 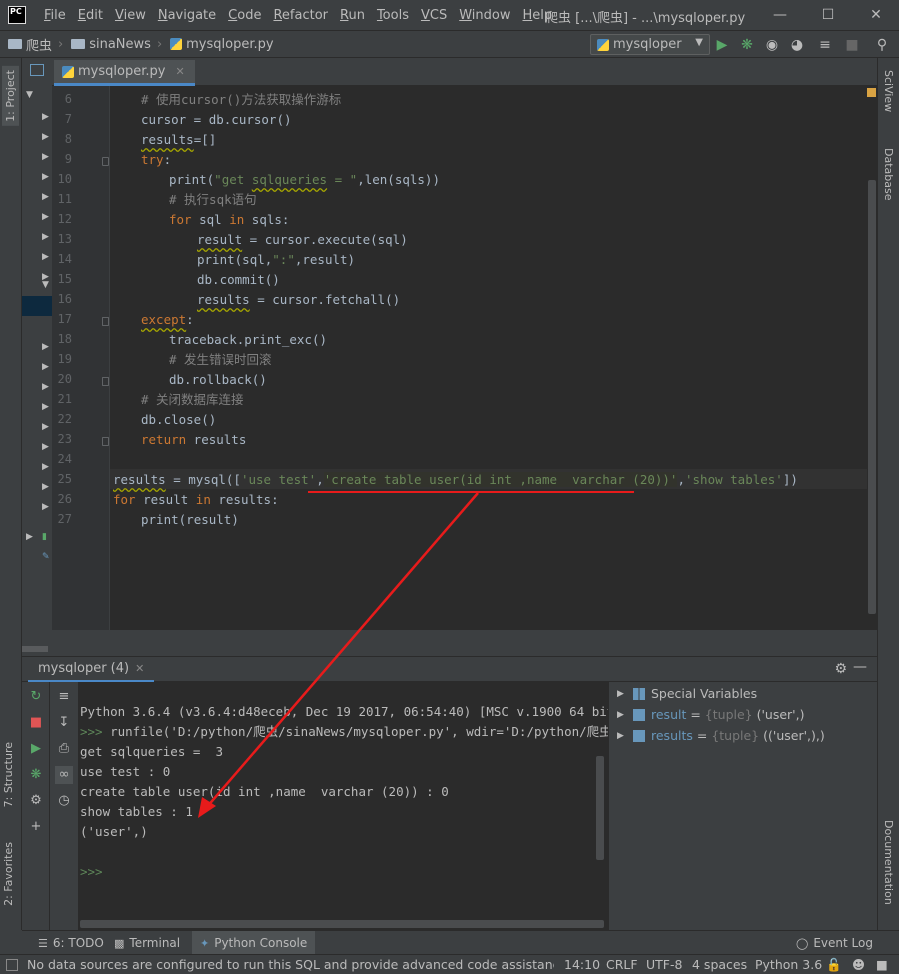 I want to click on concurrency-icon: ≡, so click(x=825, y=45).